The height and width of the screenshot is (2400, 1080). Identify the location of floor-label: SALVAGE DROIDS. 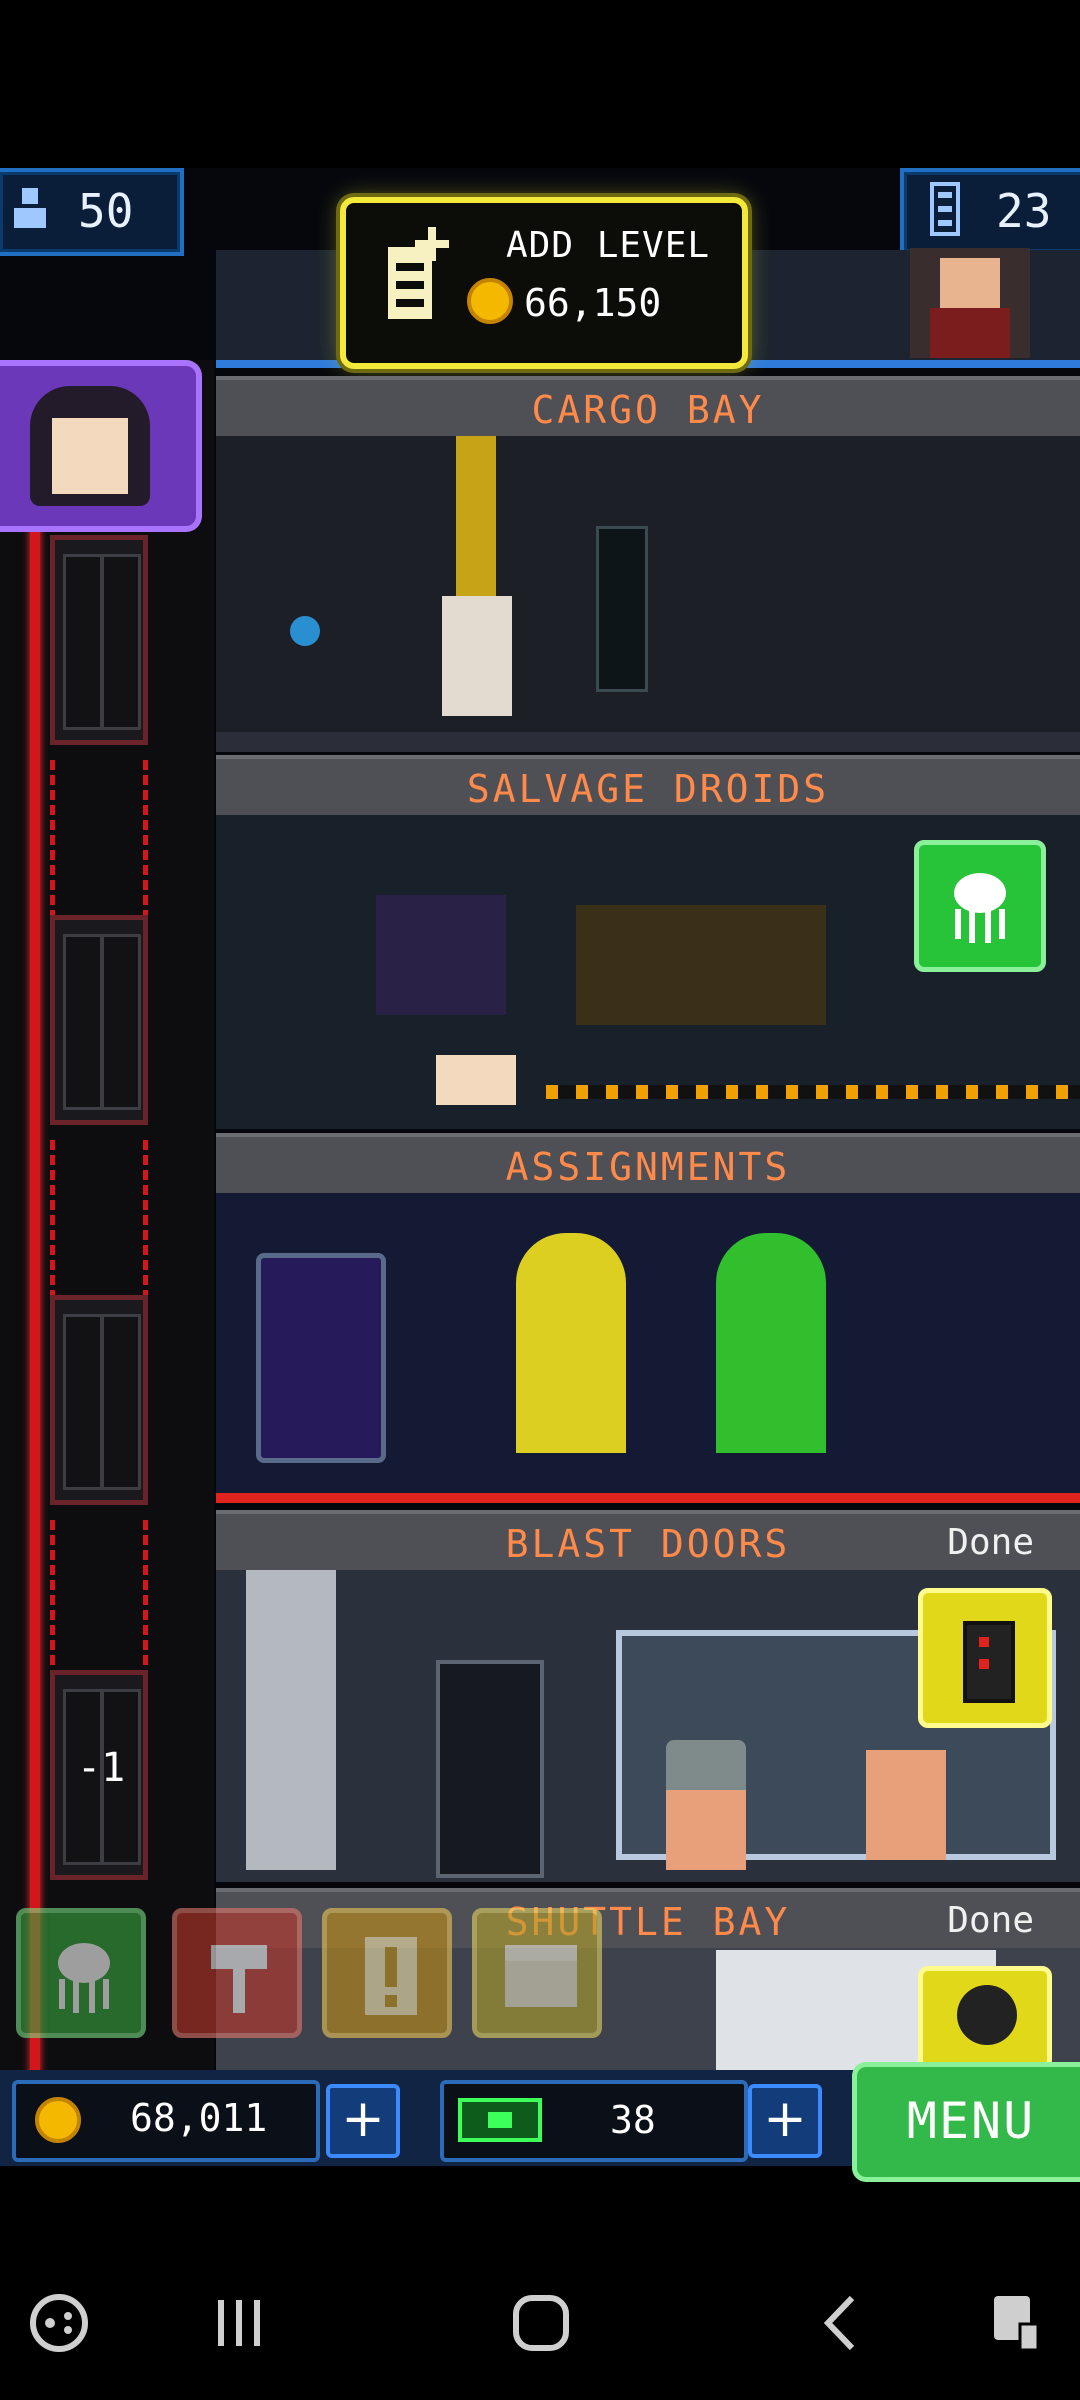
(648, 785).